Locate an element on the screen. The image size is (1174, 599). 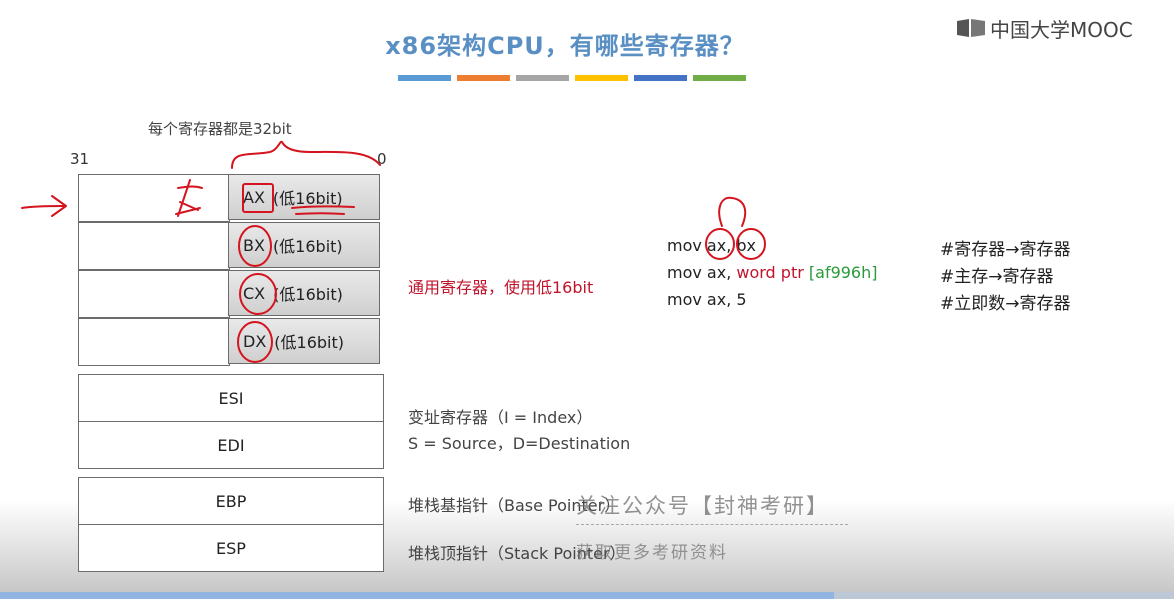
code-prefix: mov ax, is located at coordinates (702, 272).